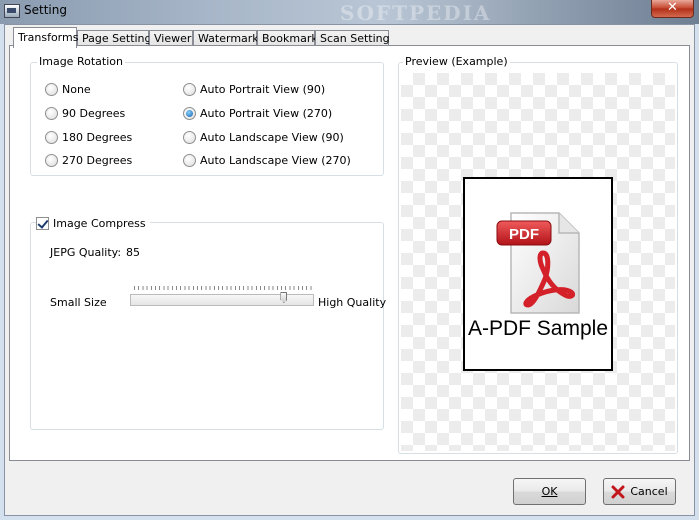  What do you see at coordinates (223, 288) in the screenshot?
I see `quality-slider-ticks` at bounding box center [223, 288].